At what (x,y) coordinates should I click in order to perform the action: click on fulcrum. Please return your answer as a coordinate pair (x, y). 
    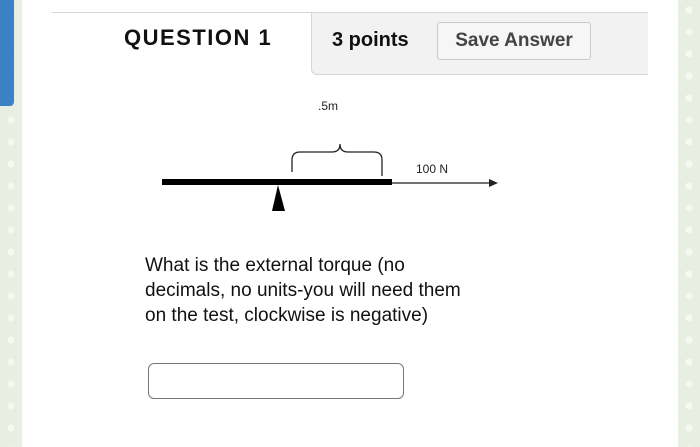
    Looking at the image, I should click on (278, 198).